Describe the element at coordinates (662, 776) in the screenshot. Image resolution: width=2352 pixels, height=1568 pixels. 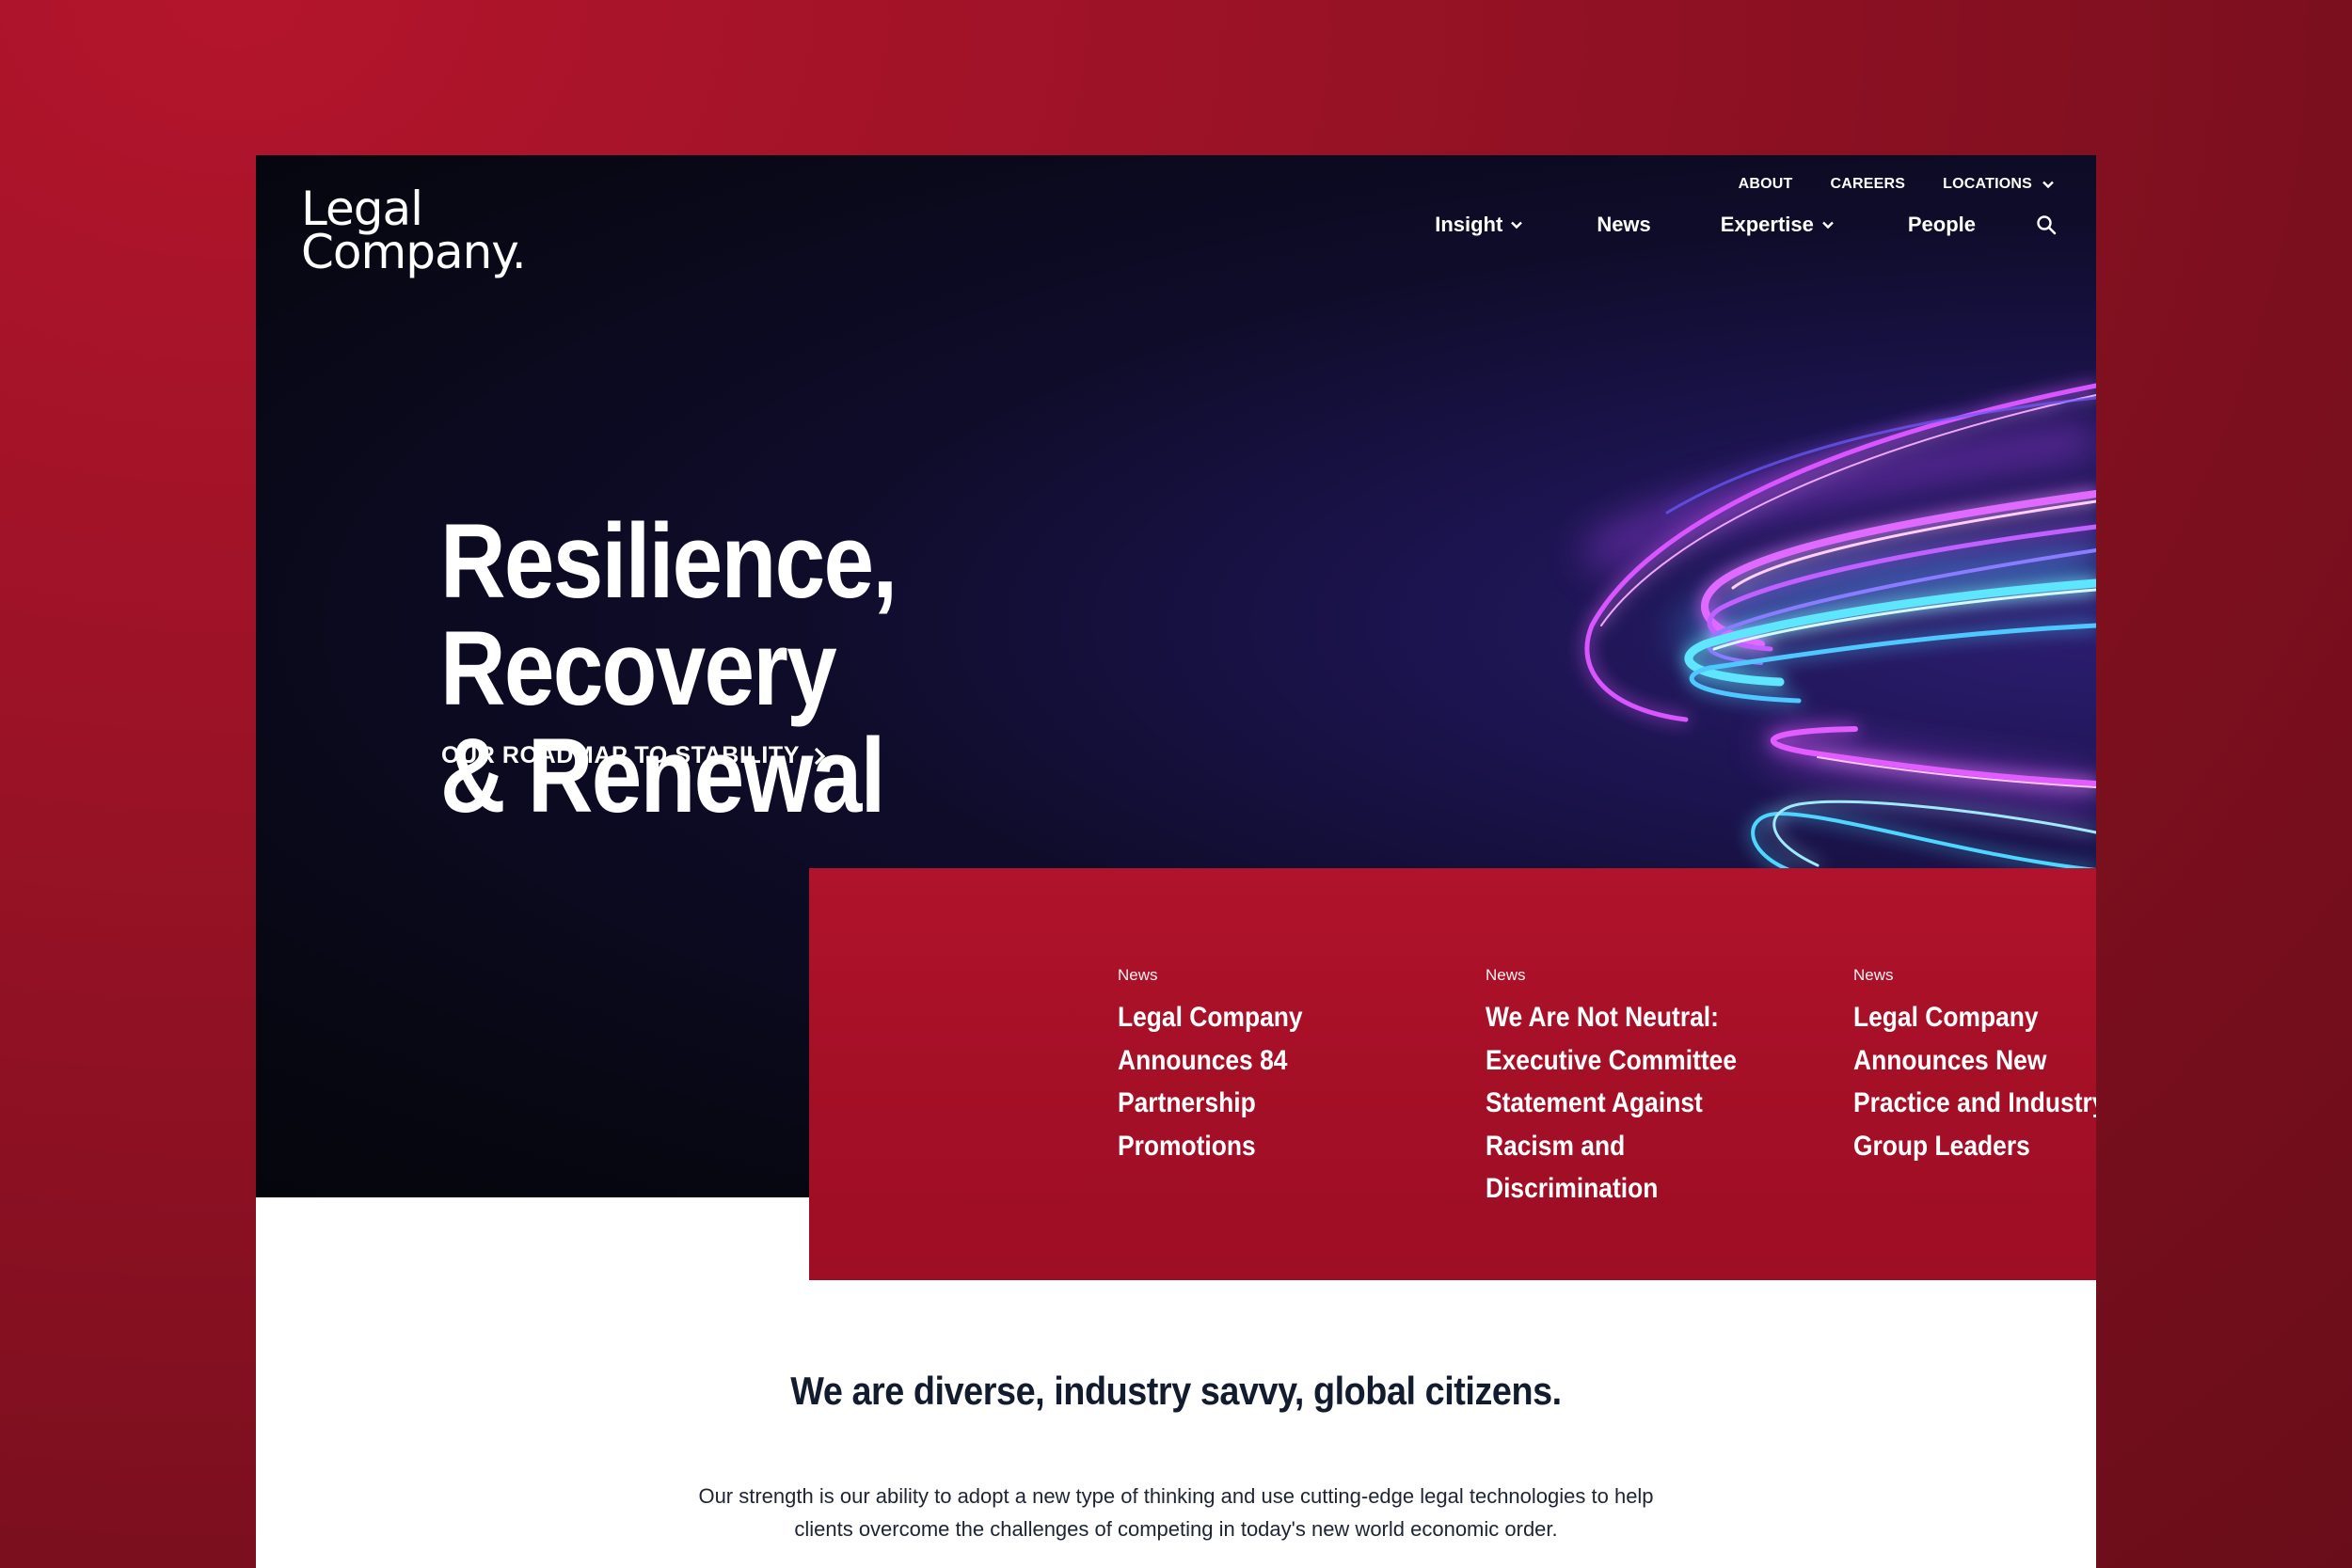
I see `hero-title-line-2: & Renewal` at that location.